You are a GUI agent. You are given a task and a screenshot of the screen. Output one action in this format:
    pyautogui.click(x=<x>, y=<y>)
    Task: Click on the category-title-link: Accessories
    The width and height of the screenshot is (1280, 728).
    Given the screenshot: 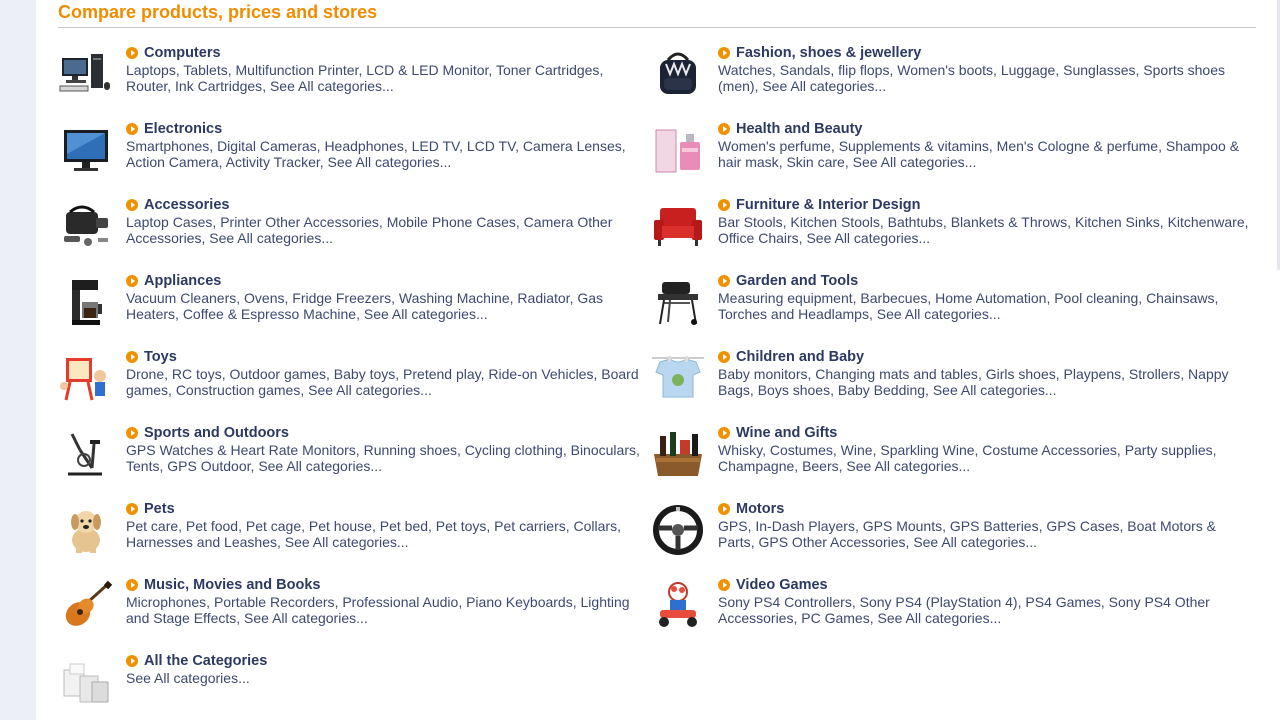 What is the action you would take?
    pyautogui.click(x=186, y=205)
    